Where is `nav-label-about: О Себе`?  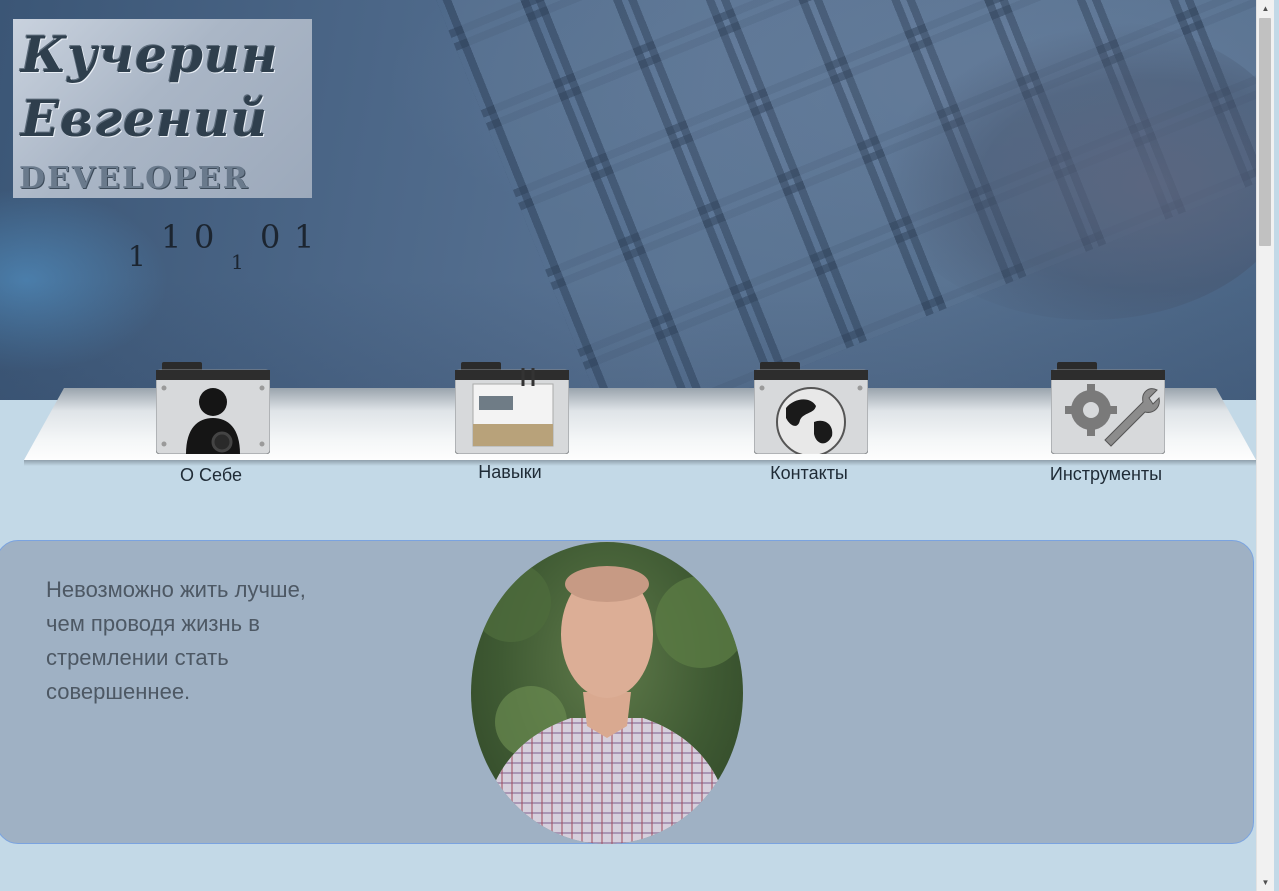
nav-label-about: О Себе is located at coordinates (211, 475).